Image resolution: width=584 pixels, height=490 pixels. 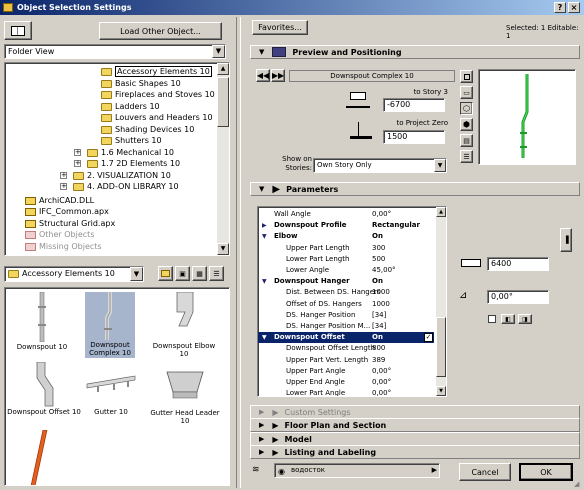 I want to click on preview-section-header: ▼ Preview and Positioning, so click(x=415, y=52).